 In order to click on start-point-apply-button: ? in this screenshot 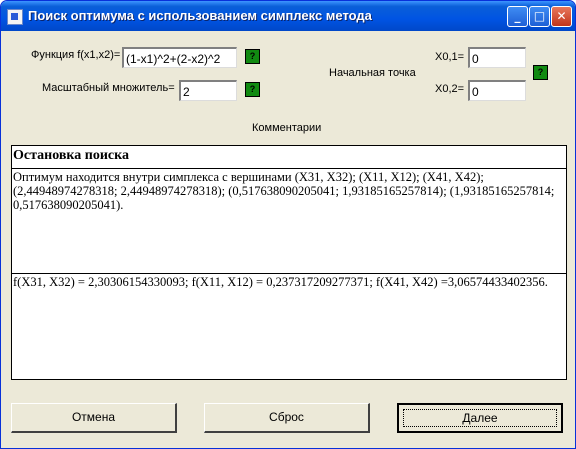, I will do `click(540, 72)`.